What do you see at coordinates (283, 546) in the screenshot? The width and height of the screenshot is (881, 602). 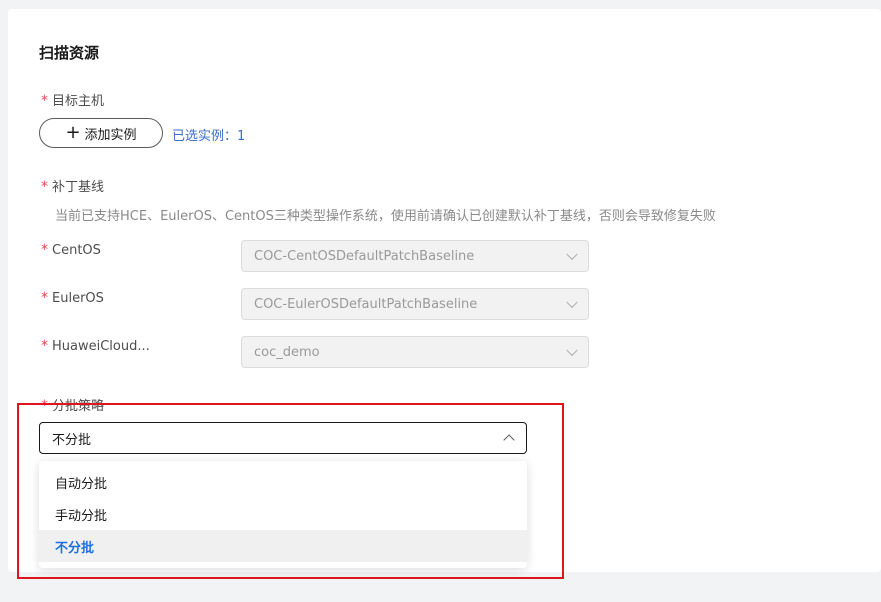 I see `option-no-batch: 不分批` at bounding box center [283, 546].